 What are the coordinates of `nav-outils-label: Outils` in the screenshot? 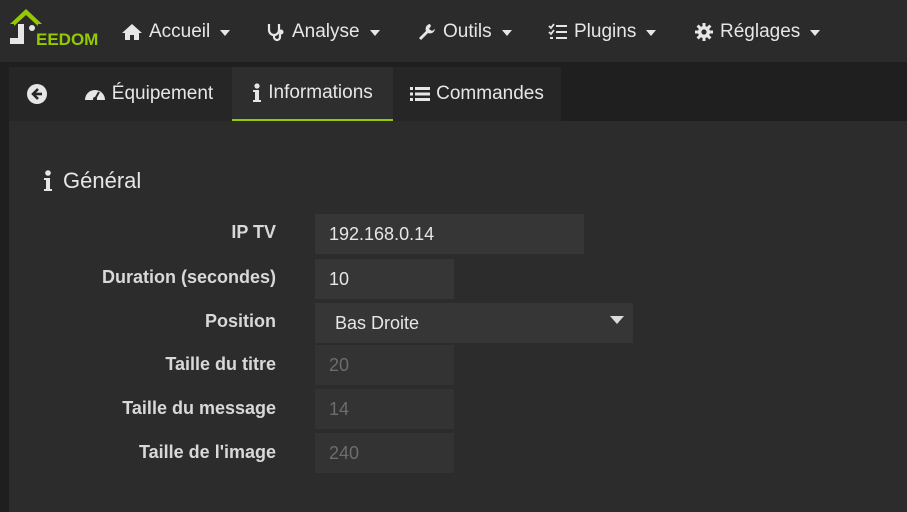 It's located at (467, 31).